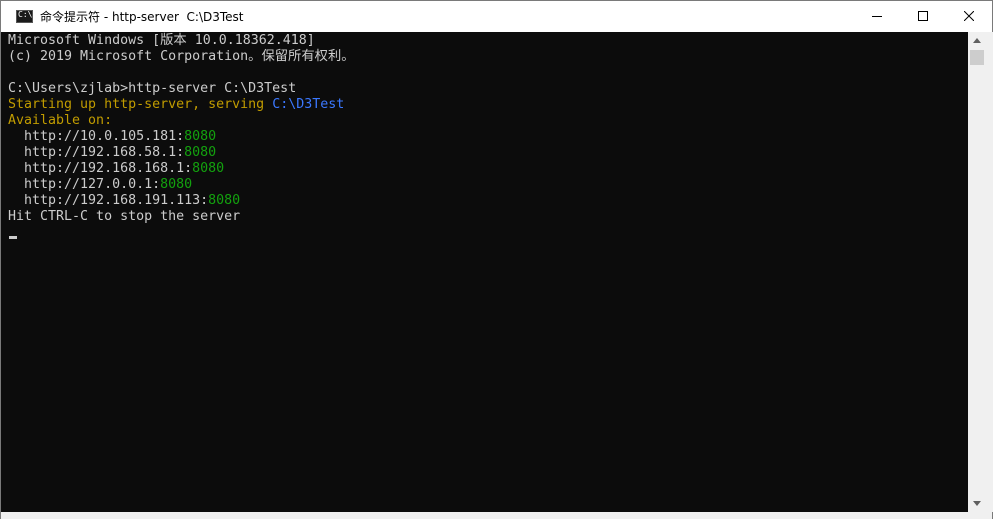 The width and height of the screenshot is (993, 519). What do you see at coordinates (977, 272) in the screenshot?
I see `vertical-scrollbar` at bounding box center [977, 272].